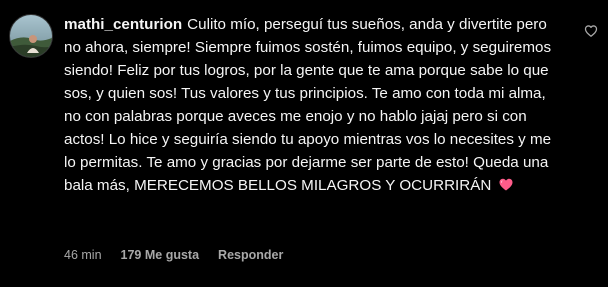  Describe the element at coordinates (250, 255) in the screenshot. I see `reply-button: Responder` at that location.